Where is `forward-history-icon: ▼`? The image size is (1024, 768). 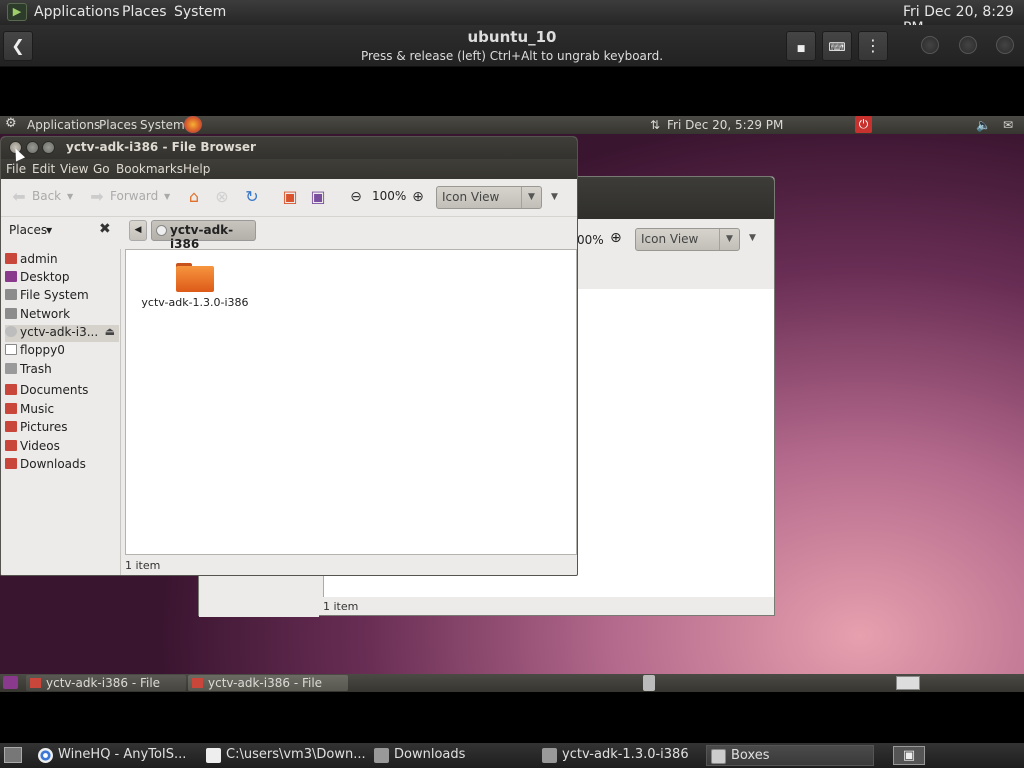
forward-history-icon: ▼ is located at coordinates (167, 196).